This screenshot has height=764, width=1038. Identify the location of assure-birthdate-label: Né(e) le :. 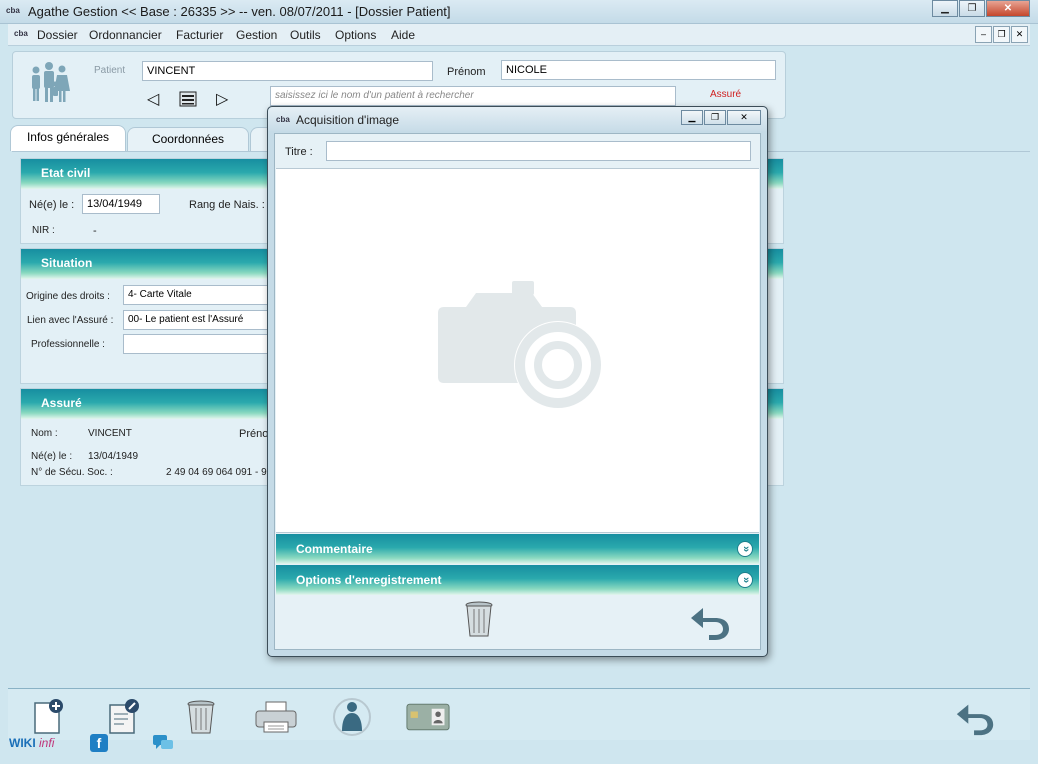
(52, 456).